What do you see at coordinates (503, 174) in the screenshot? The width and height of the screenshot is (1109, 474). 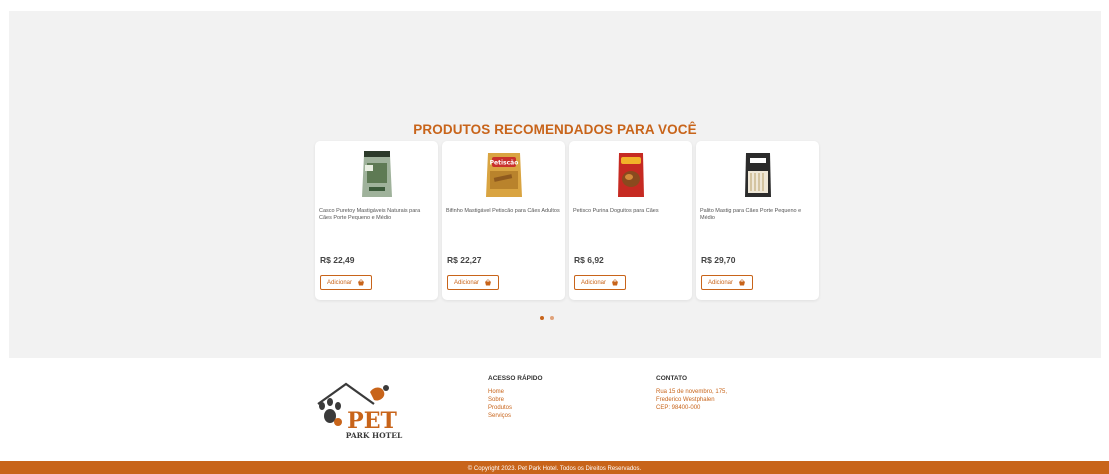 I see `product-image: Petiscão` at bounding box center [503, 174].